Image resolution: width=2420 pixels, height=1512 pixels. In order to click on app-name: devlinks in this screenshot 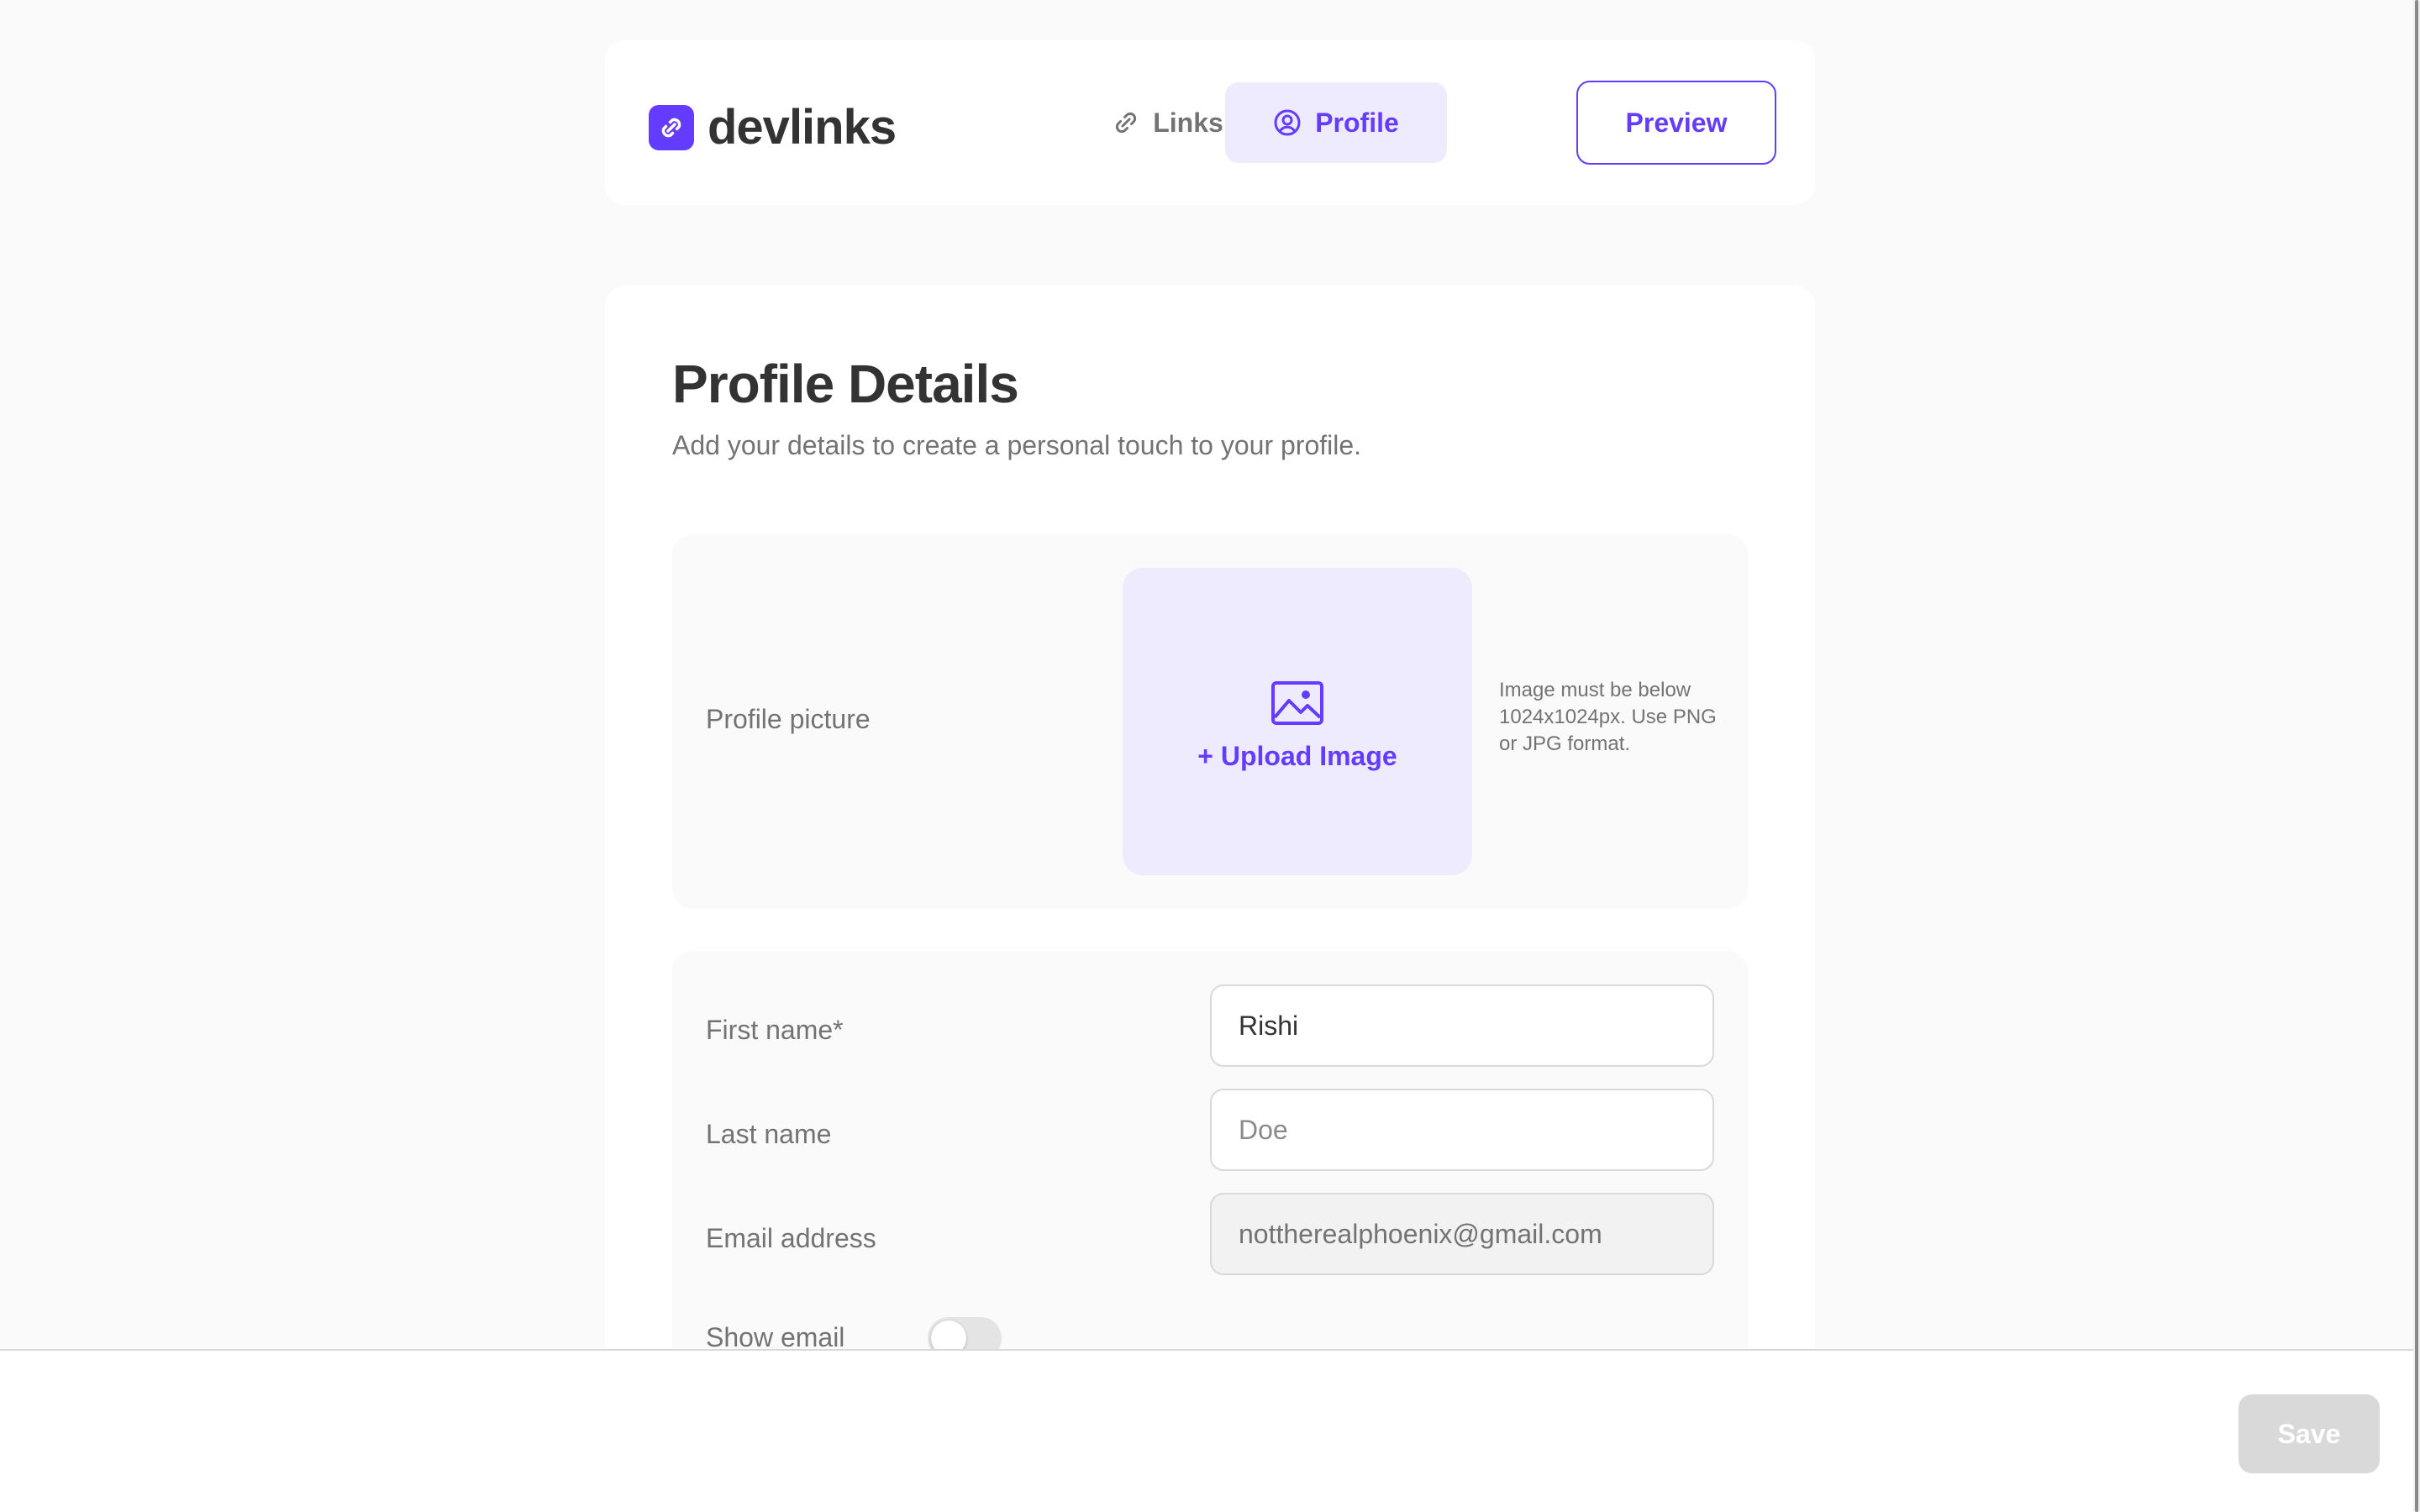, I will do `click(802, 127)`.